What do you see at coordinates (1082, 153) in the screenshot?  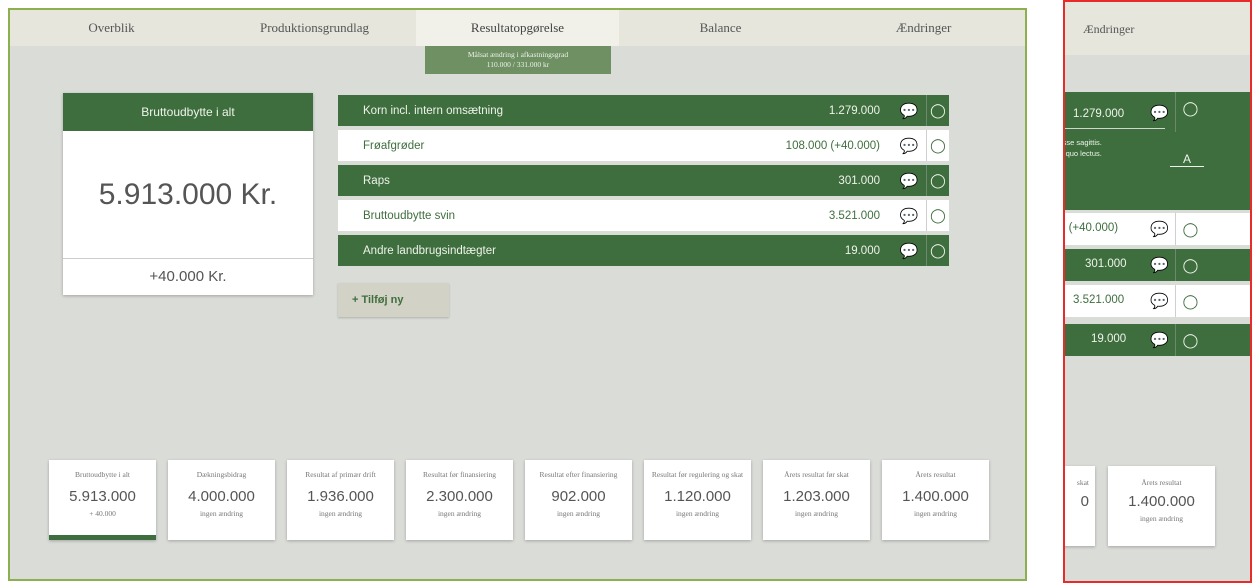 I see `note-text: r quo lectus.` at bounding box center [1082, 153].